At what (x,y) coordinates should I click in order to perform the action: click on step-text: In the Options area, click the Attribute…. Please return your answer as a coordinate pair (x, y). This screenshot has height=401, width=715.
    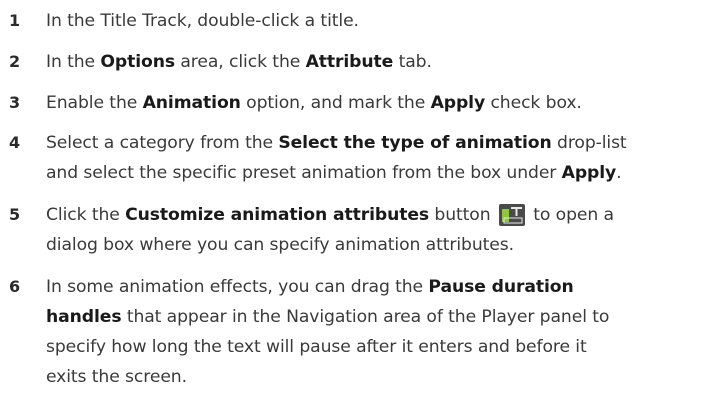
    Looking at the image, I should click on (380, 62).